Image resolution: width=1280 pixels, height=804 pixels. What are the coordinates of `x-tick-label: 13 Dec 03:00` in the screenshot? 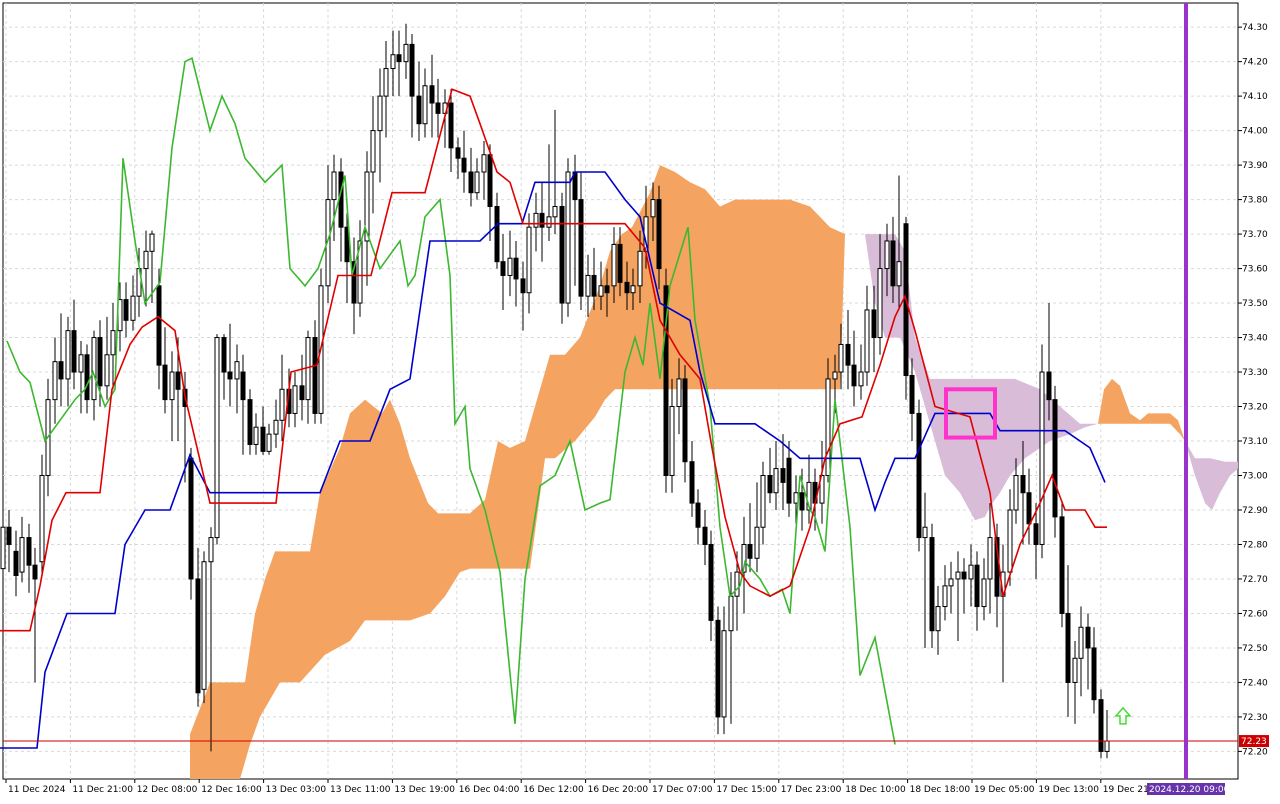 It's located at (296, 790).